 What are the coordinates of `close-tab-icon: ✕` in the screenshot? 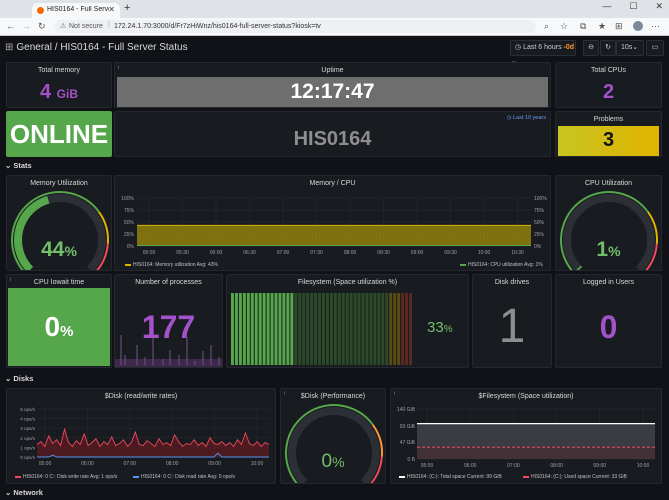 It's located at (111, 9).